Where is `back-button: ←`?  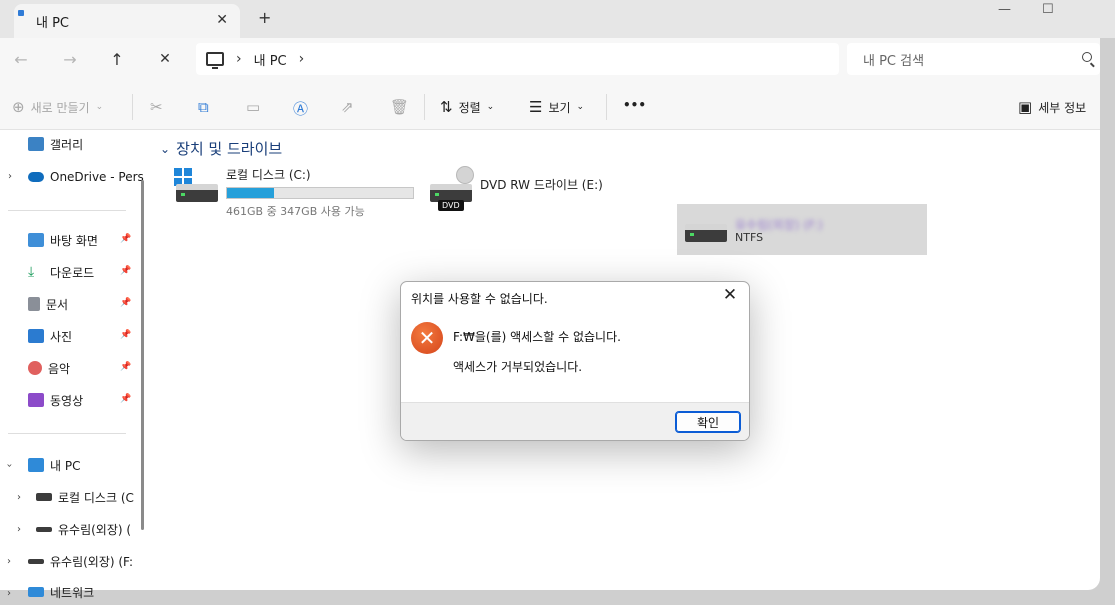 back-button: ← is located at coordinates (21, 59).